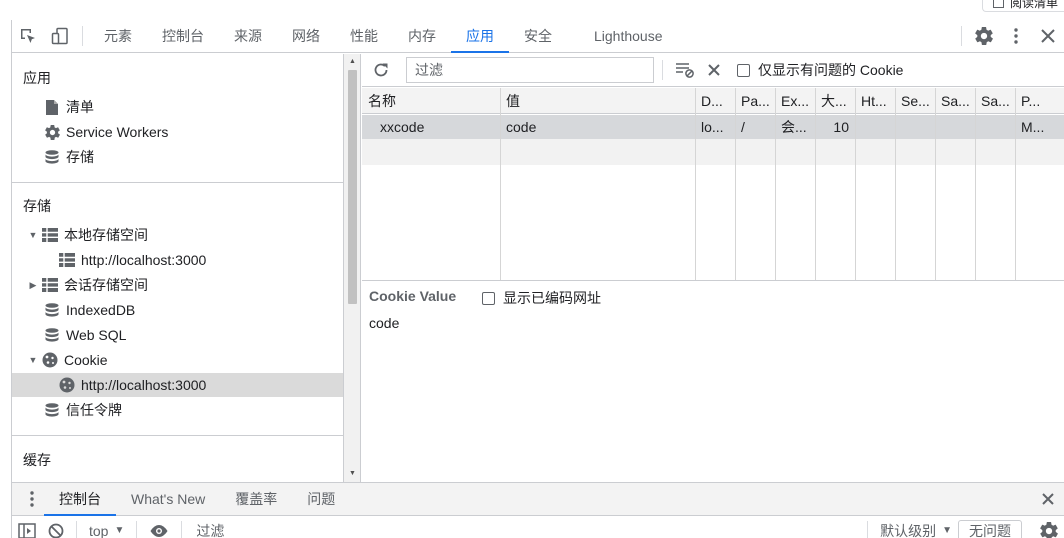  I want to click on live-expression-eye-icon, so click(159, 527).